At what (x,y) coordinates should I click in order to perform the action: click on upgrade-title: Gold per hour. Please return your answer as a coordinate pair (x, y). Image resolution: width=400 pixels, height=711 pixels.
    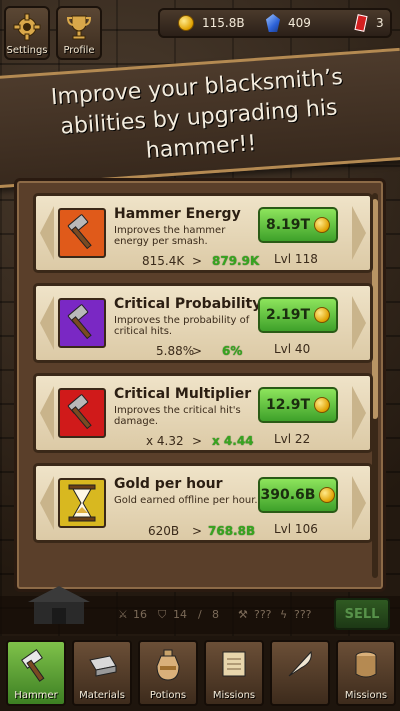
    Looking at the image, I should click on (168, 484).